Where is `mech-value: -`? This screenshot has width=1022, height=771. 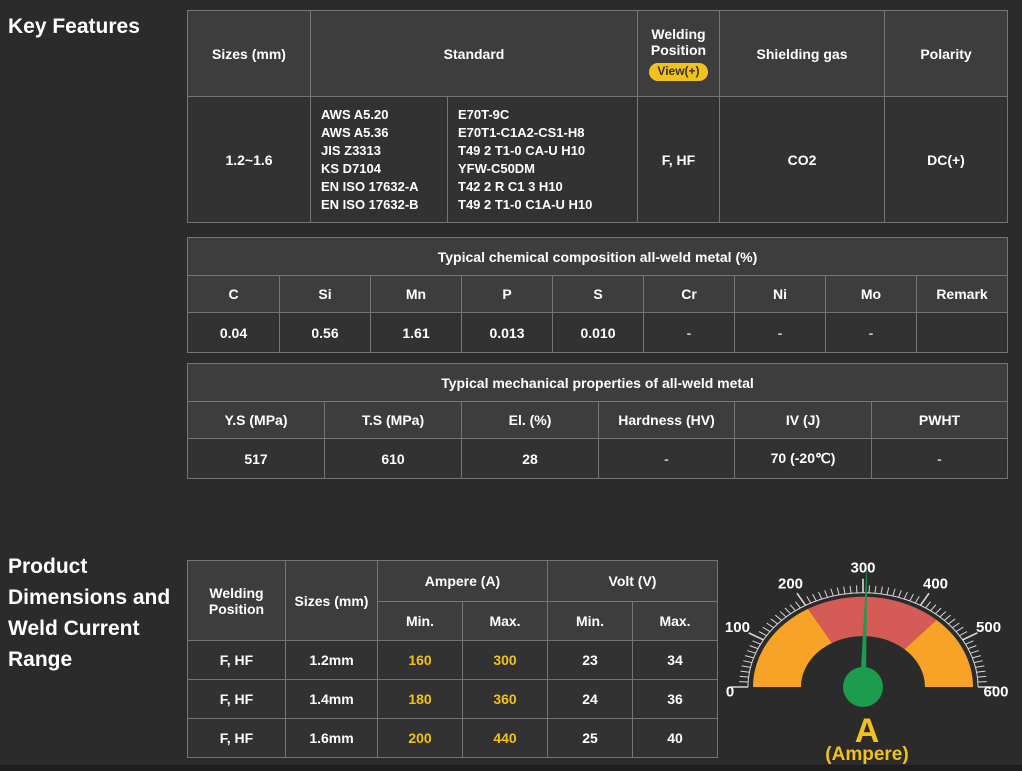
mech-value: - is located at coordinates (939, 458).